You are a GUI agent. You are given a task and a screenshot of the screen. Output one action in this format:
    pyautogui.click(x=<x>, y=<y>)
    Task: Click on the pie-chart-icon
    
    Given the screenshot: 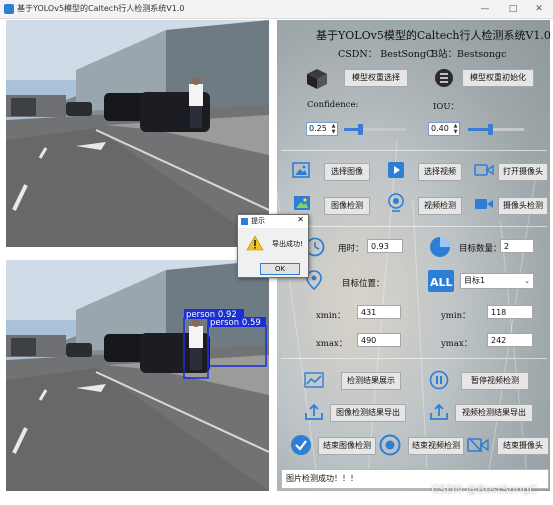 What is the action you would take?
    pyautogui.click(x=440, y=247)
    